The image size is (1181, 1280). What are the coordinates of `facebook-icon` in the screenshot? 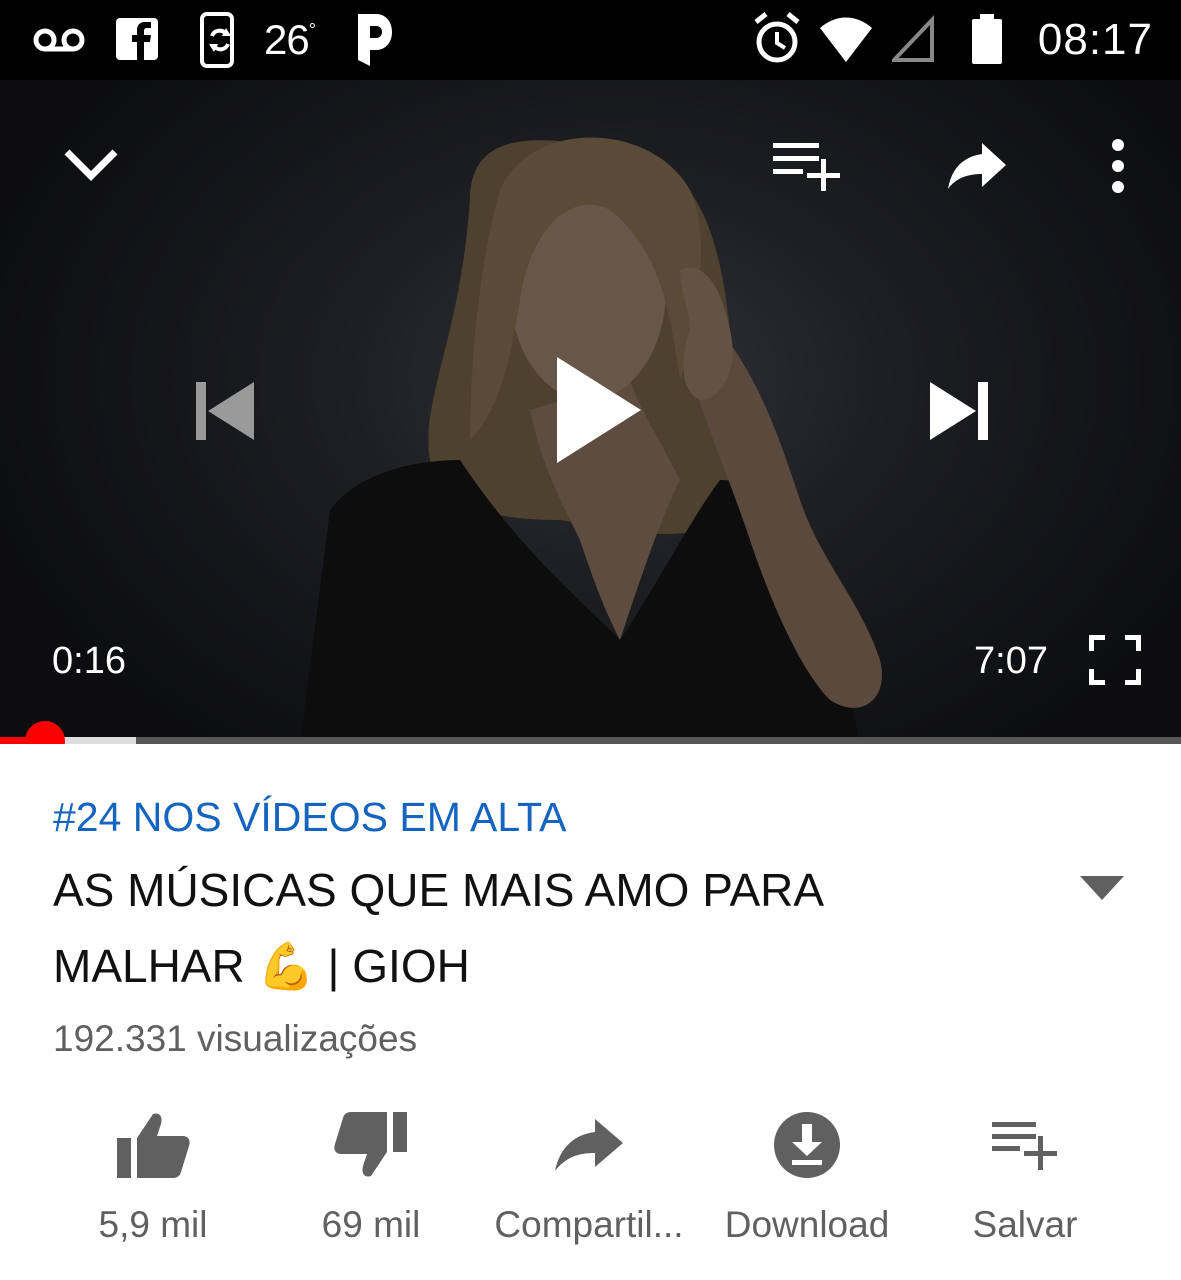 It's located at (137, 39).